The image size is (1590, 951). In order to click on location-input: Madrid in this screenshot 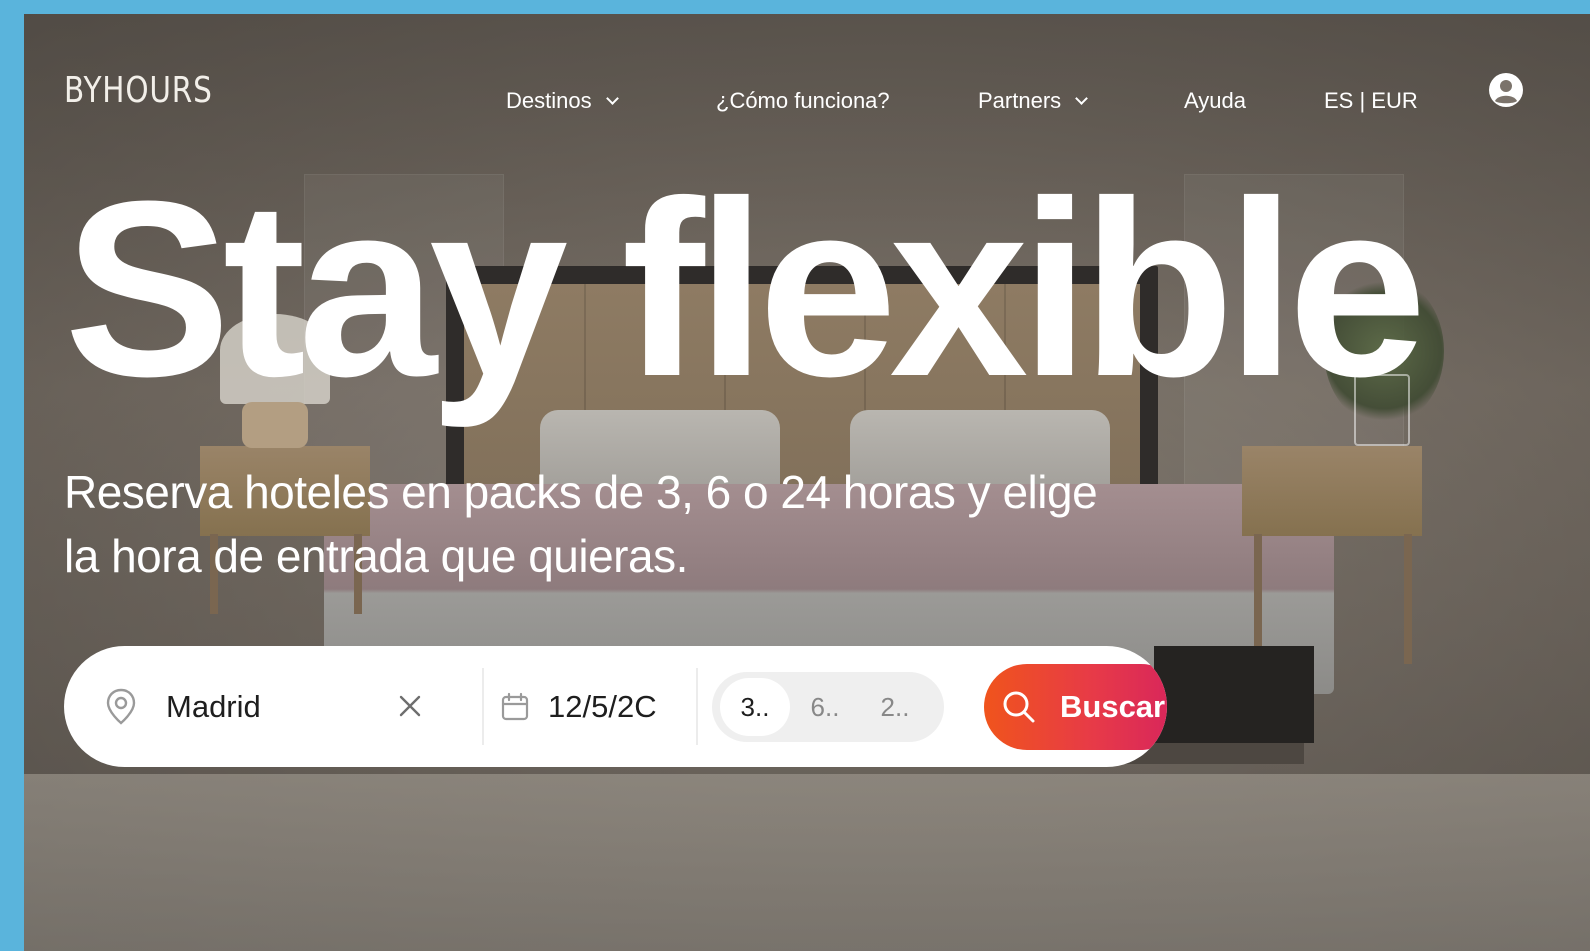, I will do `click(276, 707)`.